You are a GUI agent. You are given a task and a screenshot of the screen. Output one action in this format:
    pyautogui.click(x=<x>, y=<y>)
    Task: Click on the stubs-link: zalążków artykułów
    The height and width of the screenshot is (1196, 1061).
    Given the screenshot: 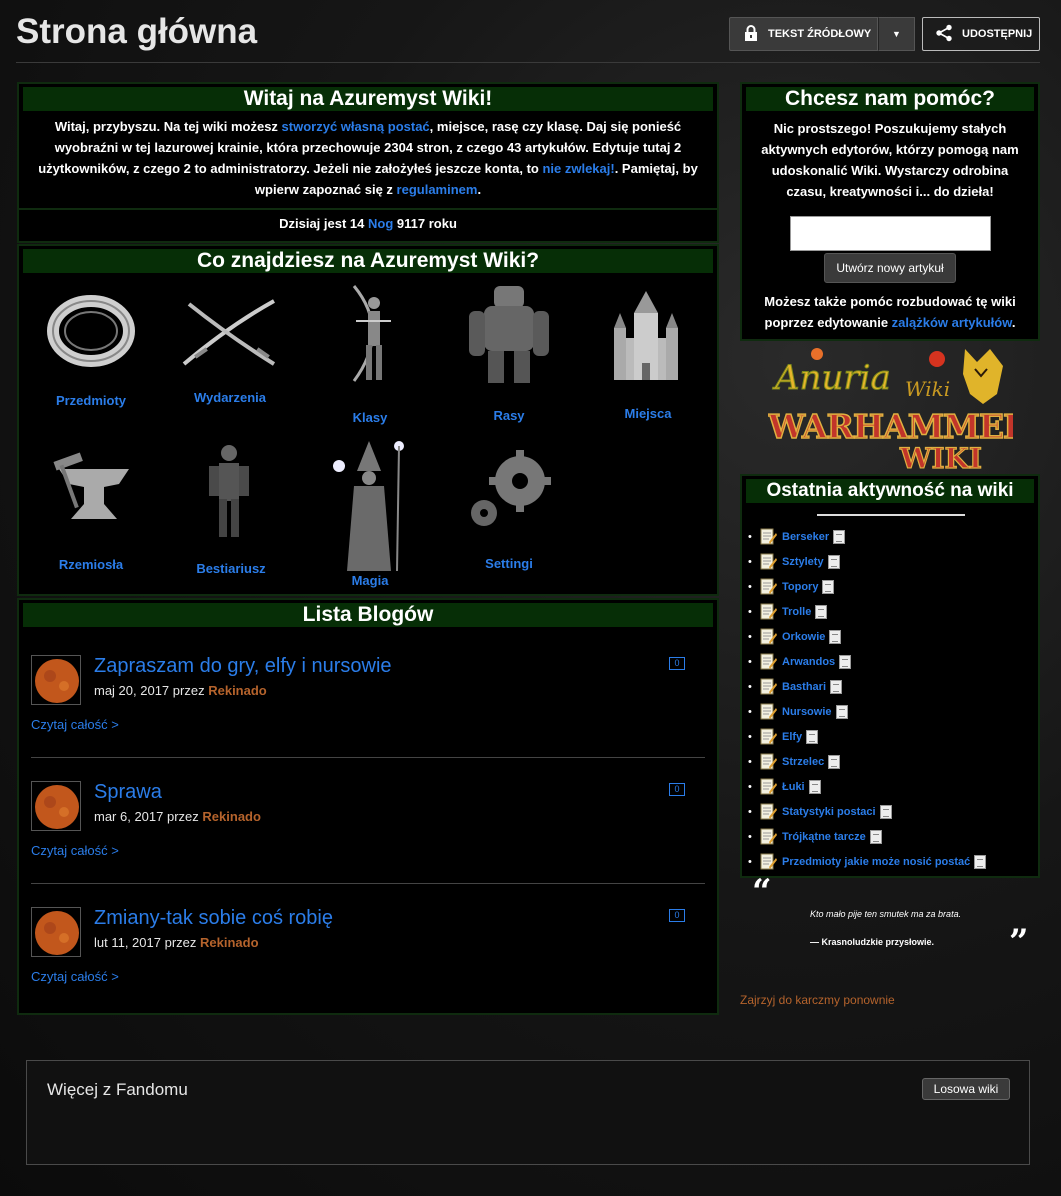 What is the action you would take?
    pyautogui.click(x=952, y=322)
    